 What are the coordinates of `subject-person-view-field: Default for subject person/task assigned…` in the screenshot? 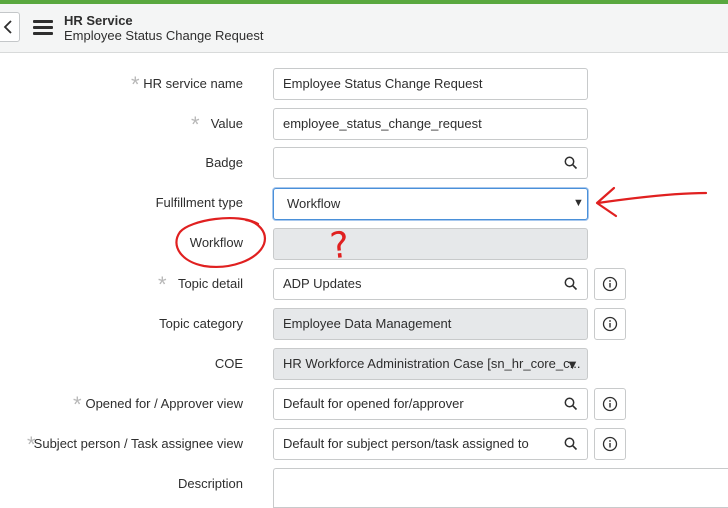 It's located at (414, 444).